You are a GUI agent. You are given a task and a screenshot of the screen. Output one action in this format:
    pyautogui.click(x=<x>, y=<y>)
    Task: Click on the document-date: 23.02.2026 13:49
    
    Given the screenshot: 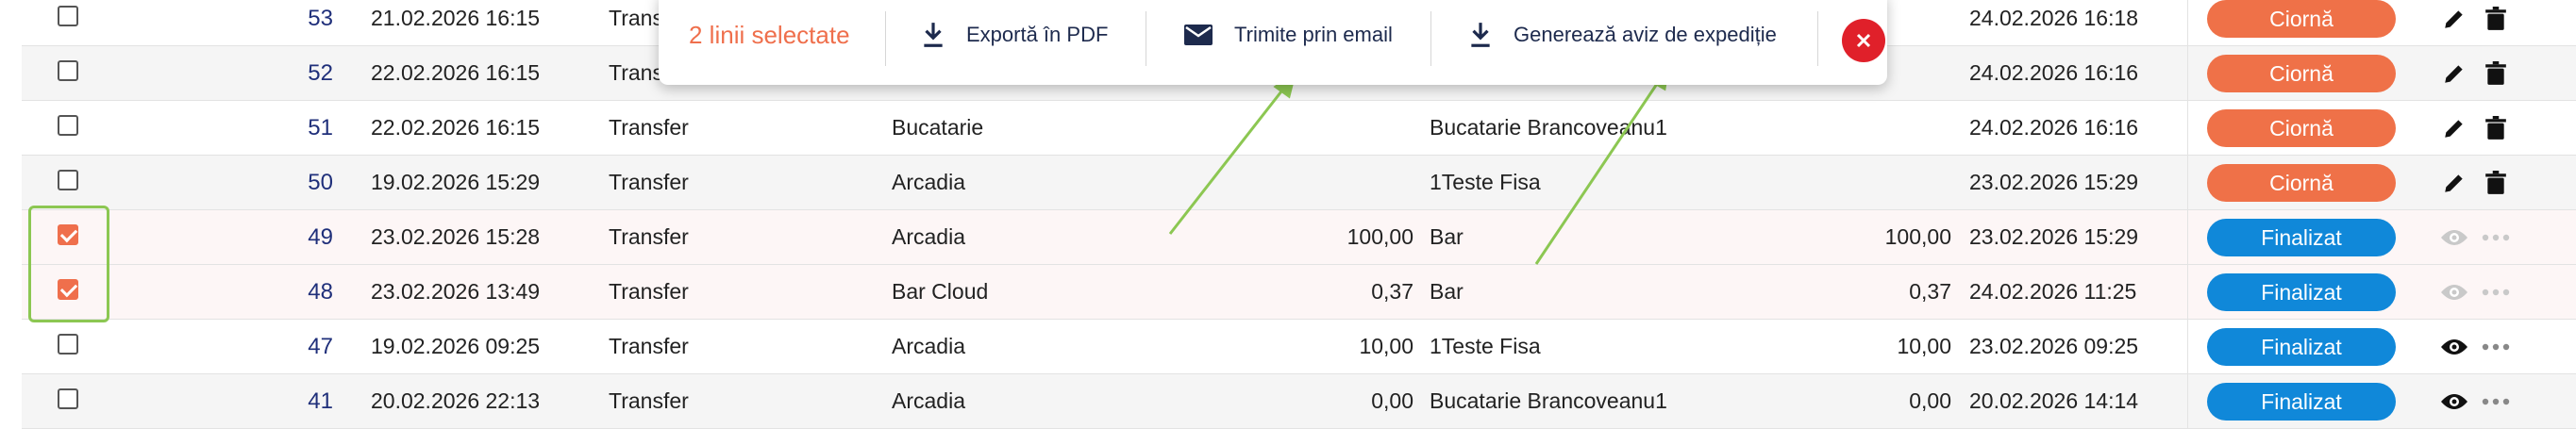 What is the action you would take?
    pyautogui.click(x=456, y=291)
    